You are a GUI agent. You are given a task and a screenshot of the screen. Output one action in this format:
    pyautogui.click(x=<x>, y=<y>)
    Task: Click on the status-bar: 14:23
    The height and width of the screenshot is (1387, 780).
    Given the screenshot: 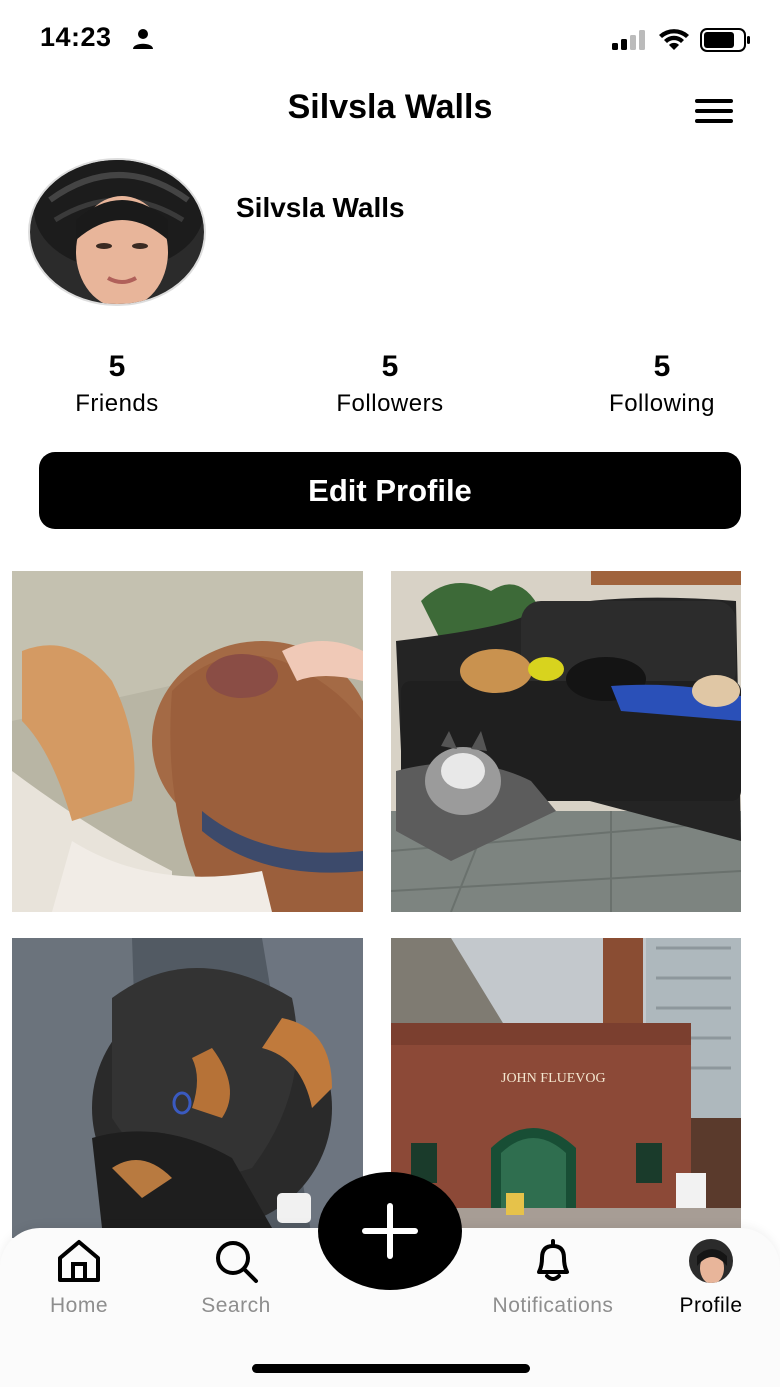 What is the action you would take?
    pyautogui.click(x=390, y=40)
    